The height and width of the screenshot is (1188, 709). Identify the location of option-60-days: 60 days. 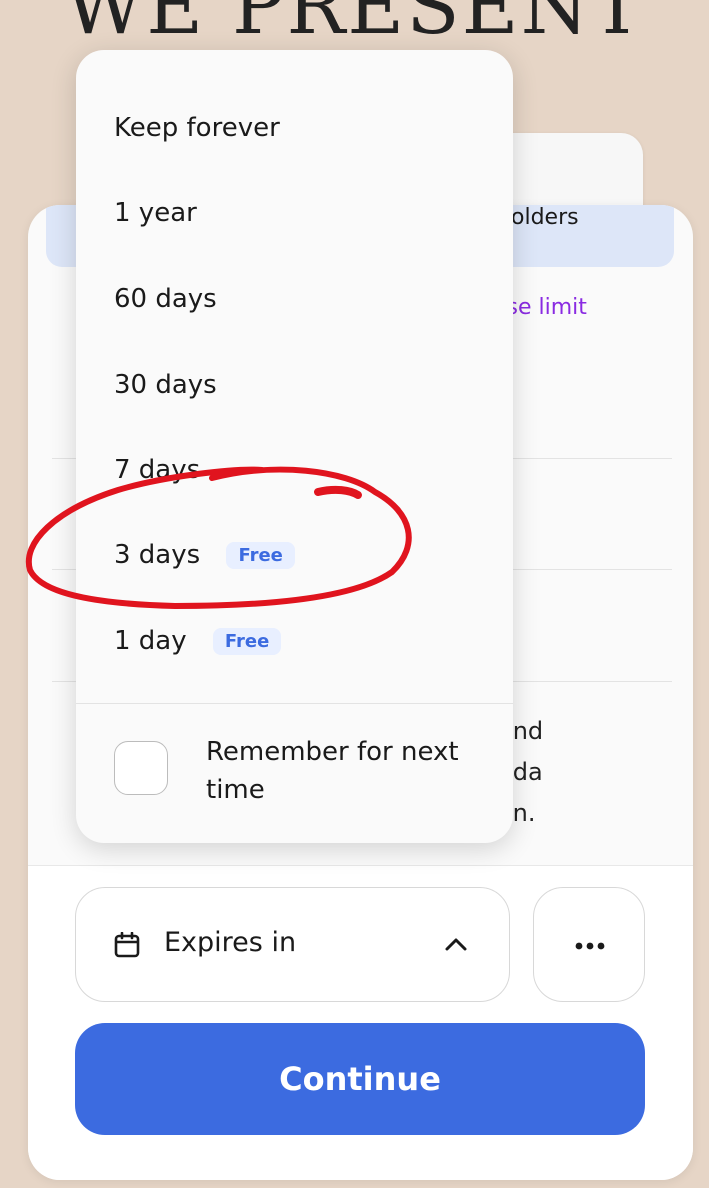
(165, 299).